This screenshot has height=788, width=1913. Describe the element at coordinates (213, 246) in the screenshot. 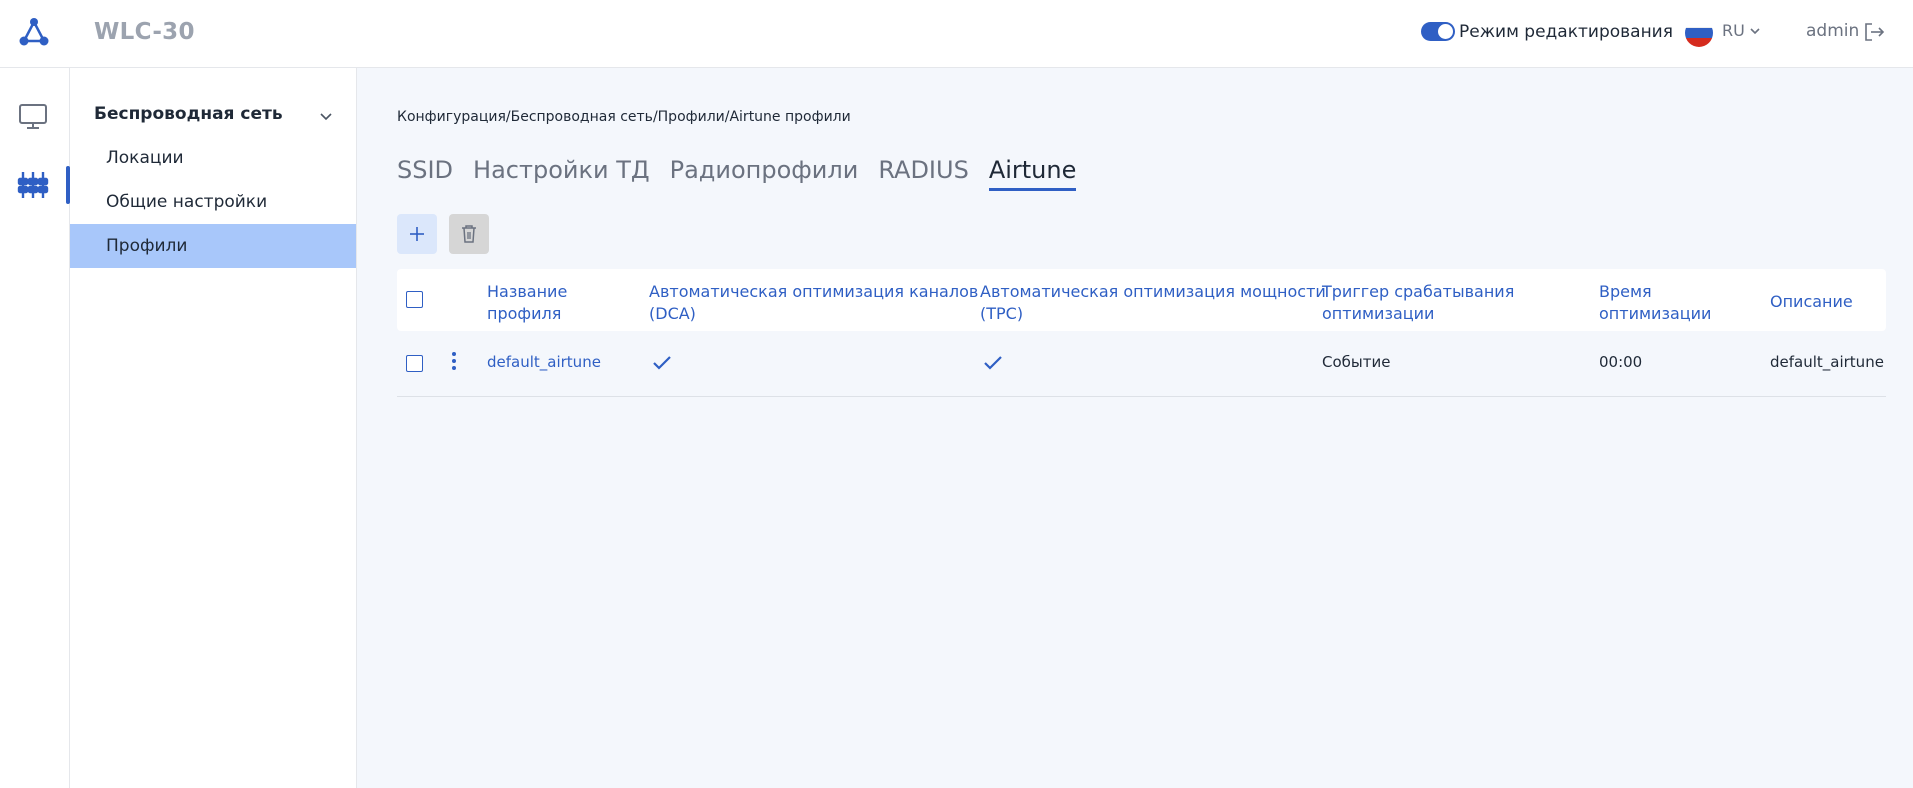

I see `sidebar-item-profiles: Профили` at that location.